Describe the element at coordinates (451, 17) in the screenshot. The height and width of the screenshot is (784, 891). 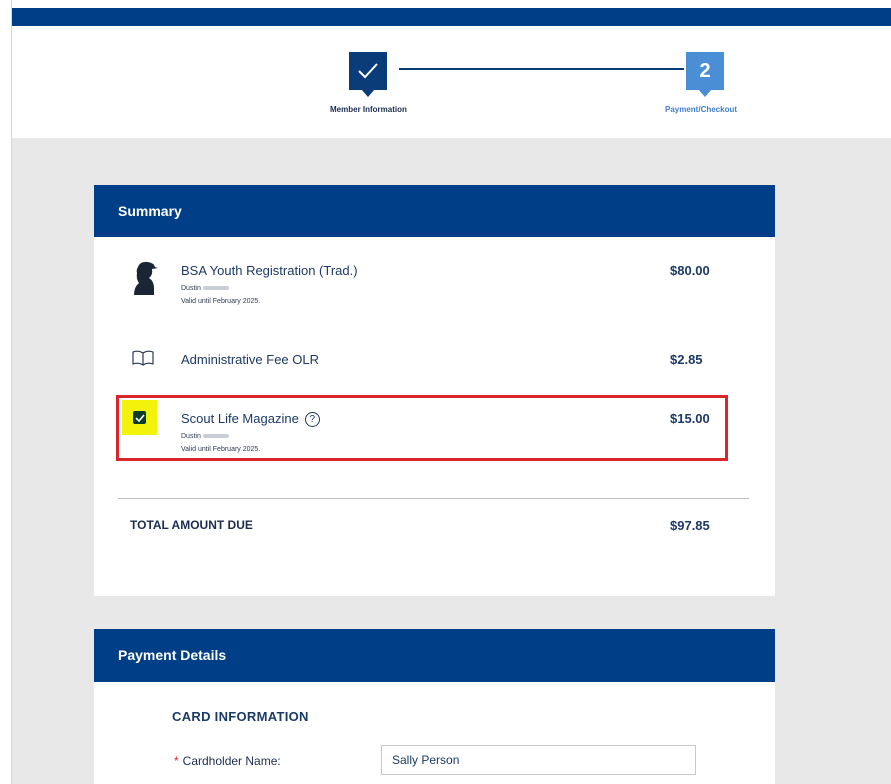
I see `top-banner` at that location.